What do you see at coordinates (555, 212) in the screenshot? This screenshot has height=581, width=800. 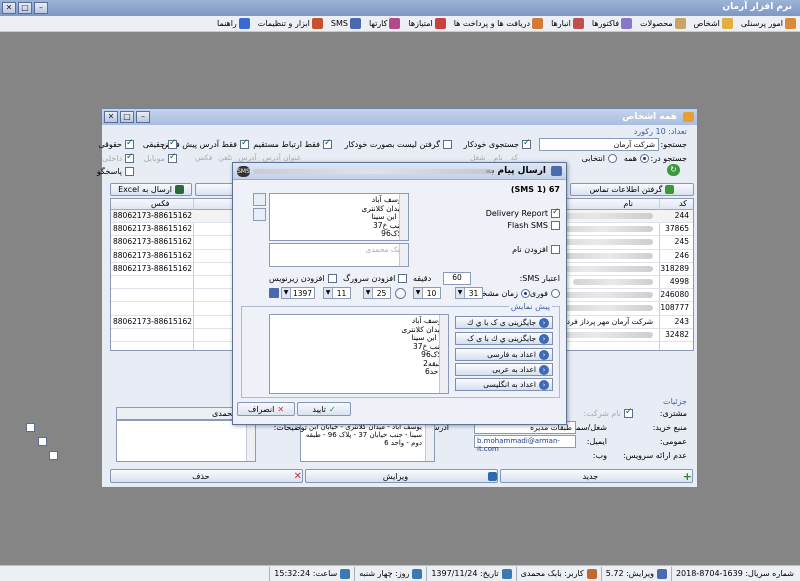 I see `delivery-checkbox` at bounding box center [555, 212].